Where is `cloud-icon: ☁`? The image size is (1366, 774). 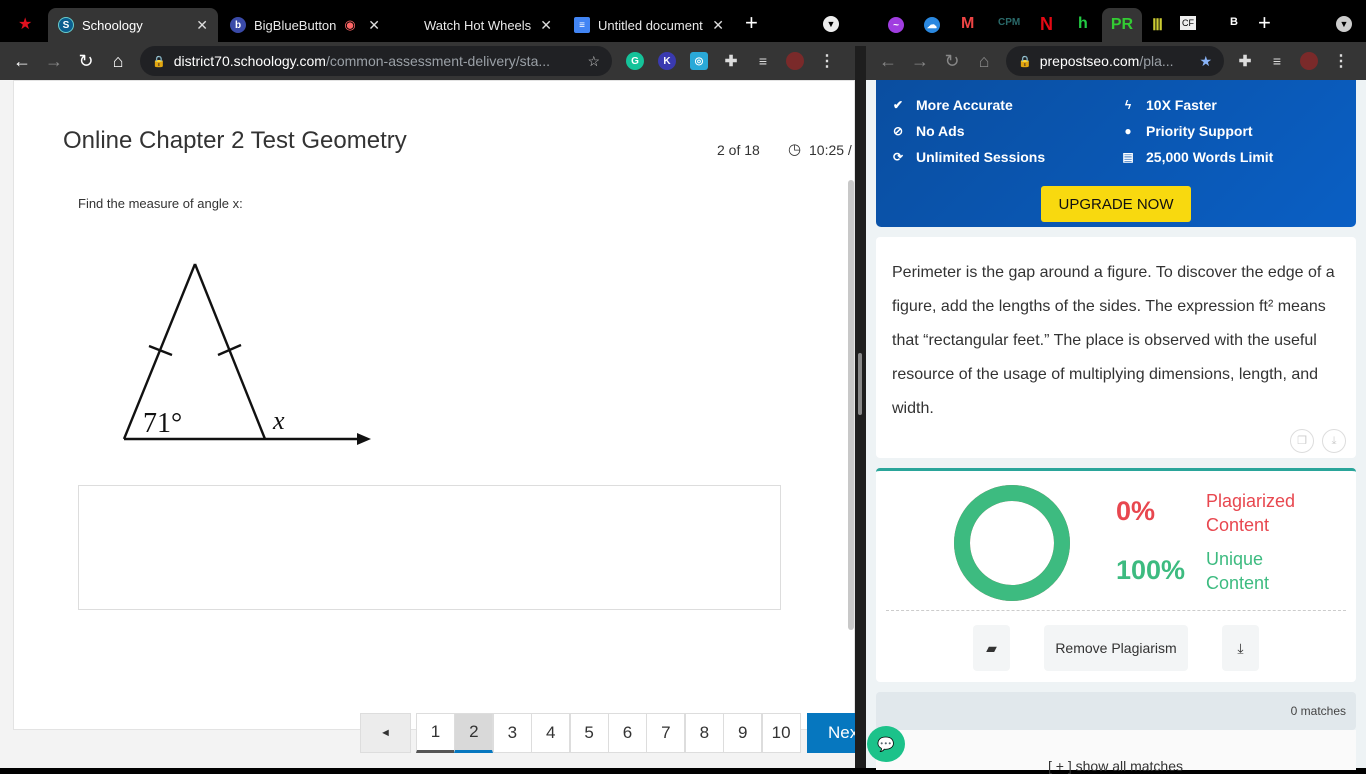 cloud-icon: ☁ is located at coordinates (932, 25).